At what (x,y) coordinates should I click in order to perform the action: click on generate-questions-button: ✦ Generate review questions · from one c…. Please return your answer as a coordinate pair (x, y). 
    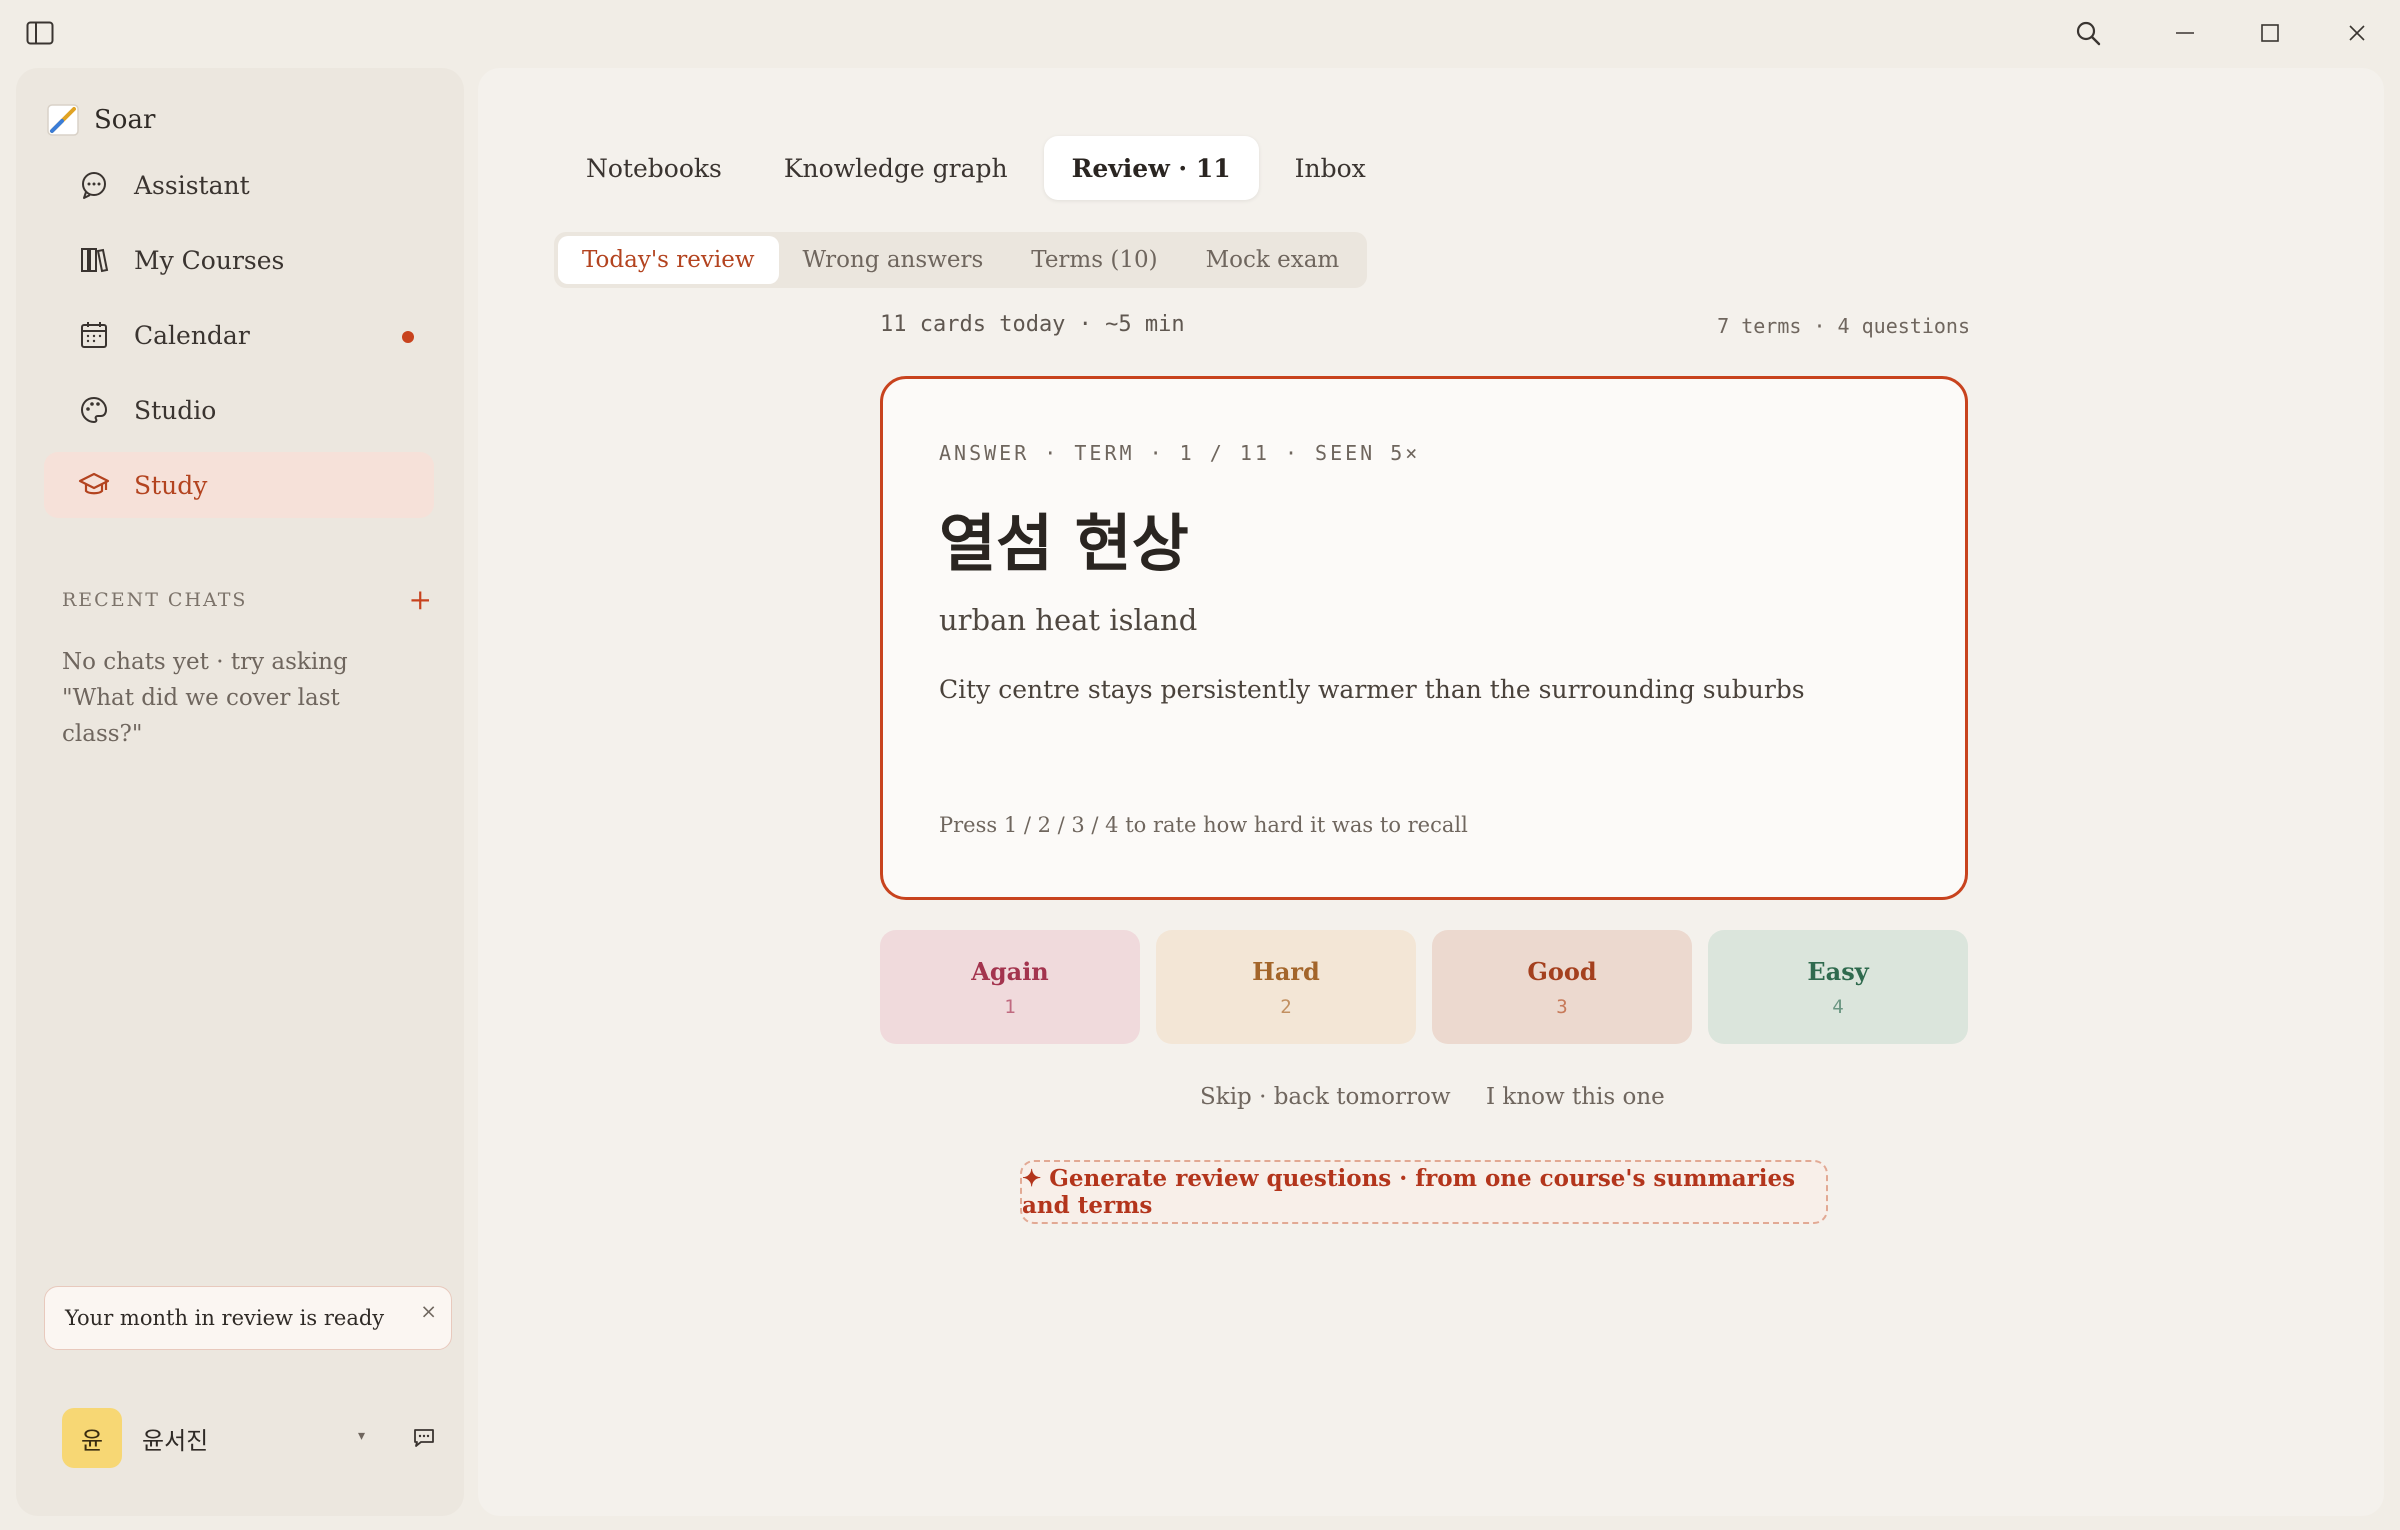
    Looking at the image, I should click on (1424, 1192).